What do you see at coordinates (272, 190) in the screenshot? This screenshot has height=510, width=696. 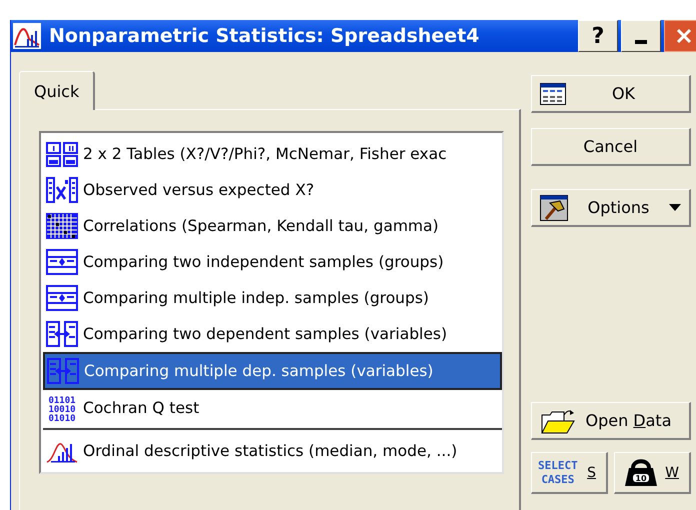 I see `list-item: Observed versus expected X?` at bounding box center [272, 190].